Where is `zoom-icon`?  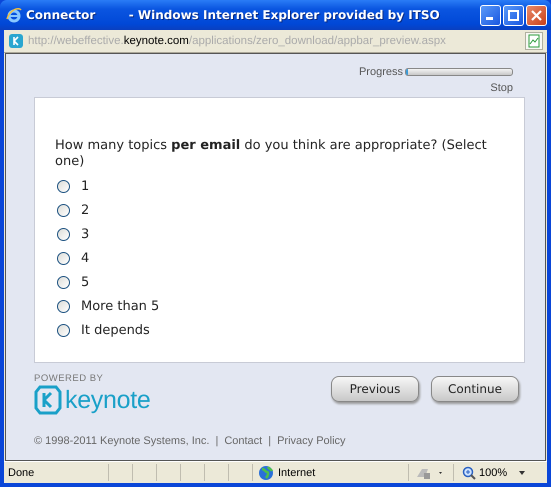 zoom-icon is located at coordinates (469, 473).